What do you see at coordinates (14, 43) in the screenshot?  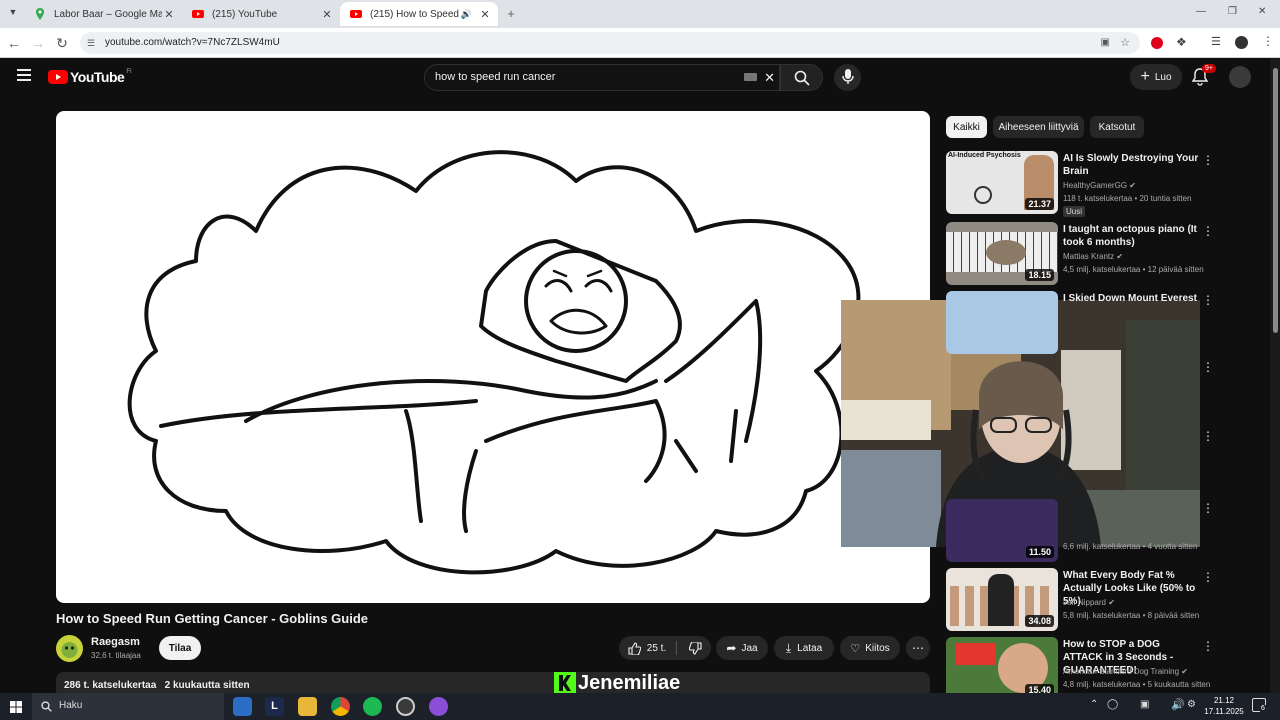 I see `back-icon: ←` at bounding box center [14, 43].